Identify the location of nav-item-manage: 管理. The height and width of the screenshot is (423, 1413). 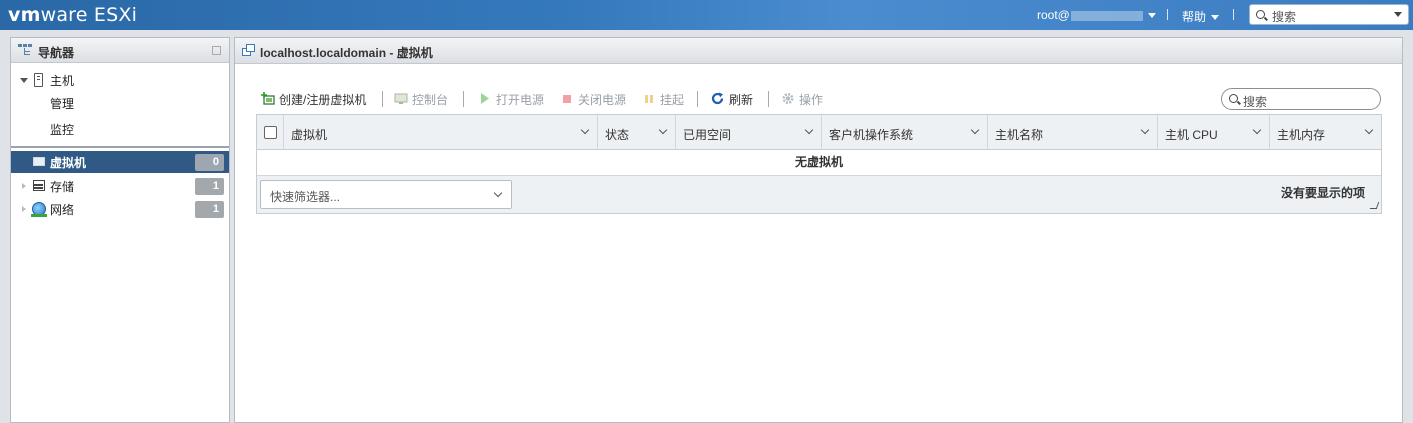
(120, 103).